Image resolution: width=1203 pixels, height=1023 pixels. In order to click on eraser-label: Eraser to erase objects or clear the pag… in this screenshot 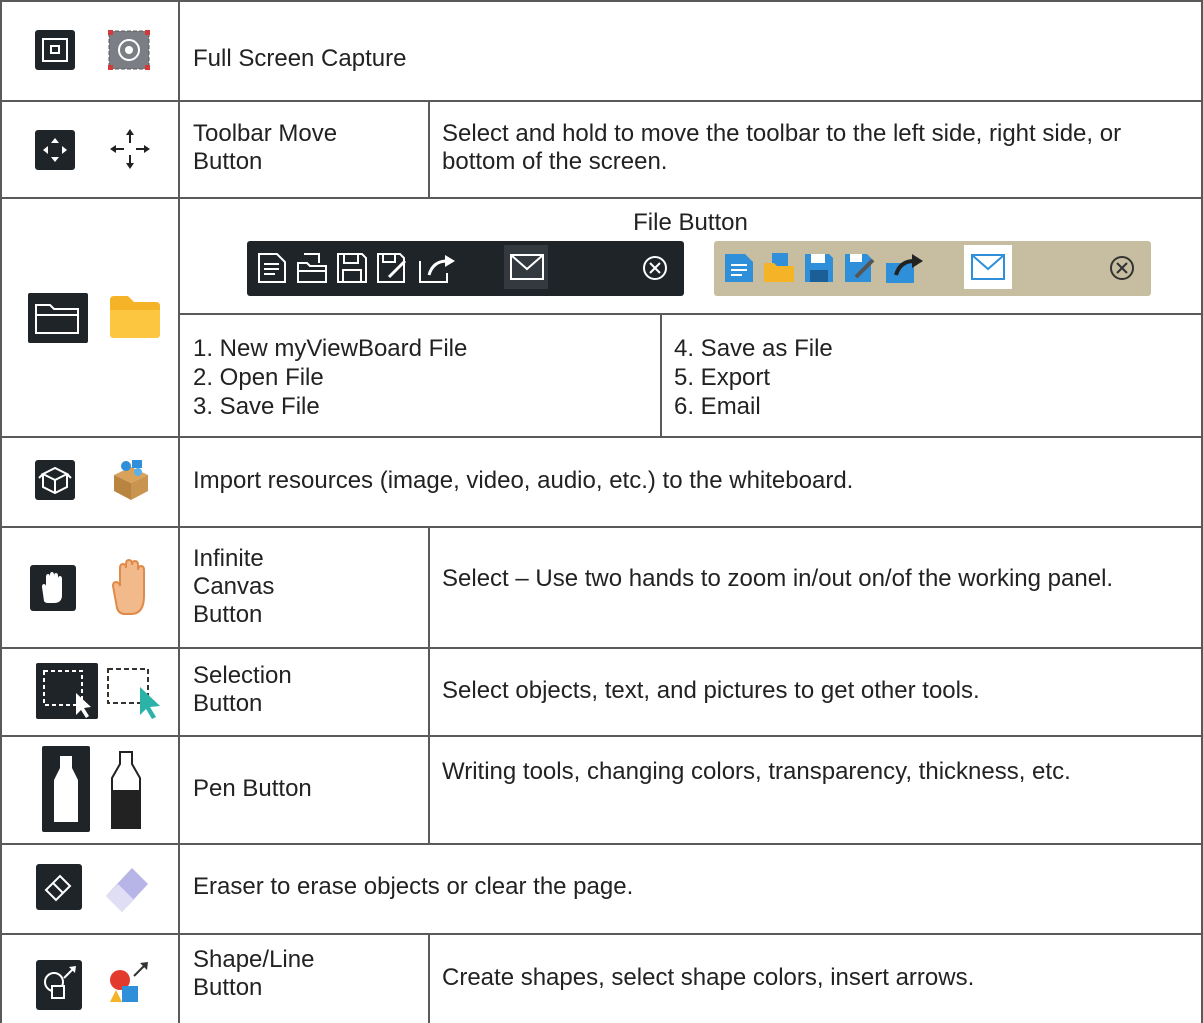, I will do `click(413, 886)`.